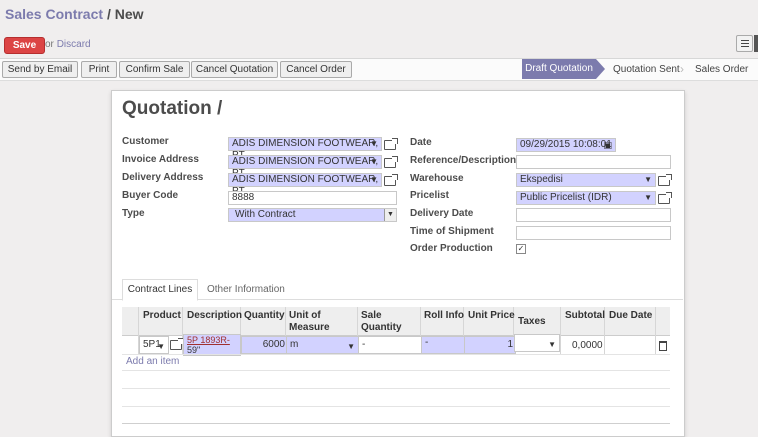 The width and height of the screenshot is (758, 437). I want to click on pricelist-value: Public Pricelist (IDR), so click(566, 197).